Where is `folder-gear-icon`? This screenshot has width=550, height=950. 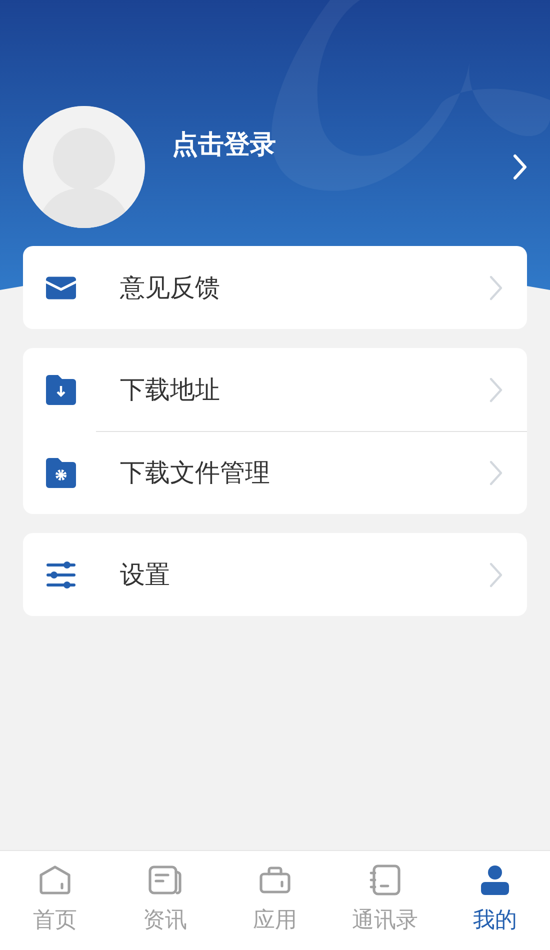 folder-gear-icon is located at coordinates (61, 473).